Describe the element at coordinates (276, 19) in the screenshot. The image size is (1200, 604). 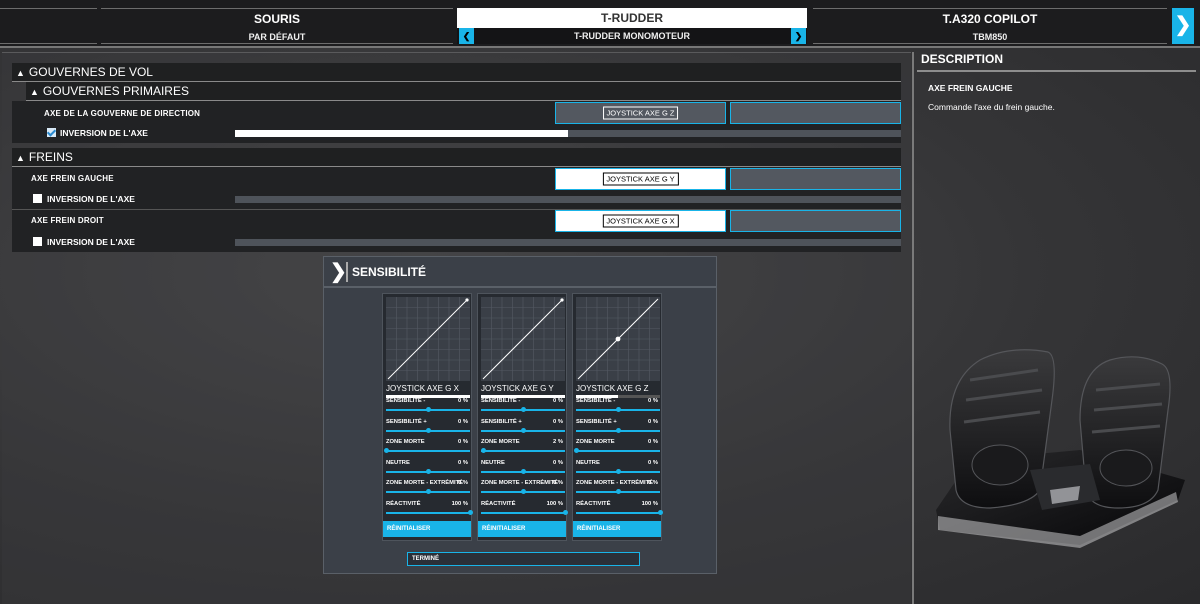
I see `device-name: SOURIS` at that location.